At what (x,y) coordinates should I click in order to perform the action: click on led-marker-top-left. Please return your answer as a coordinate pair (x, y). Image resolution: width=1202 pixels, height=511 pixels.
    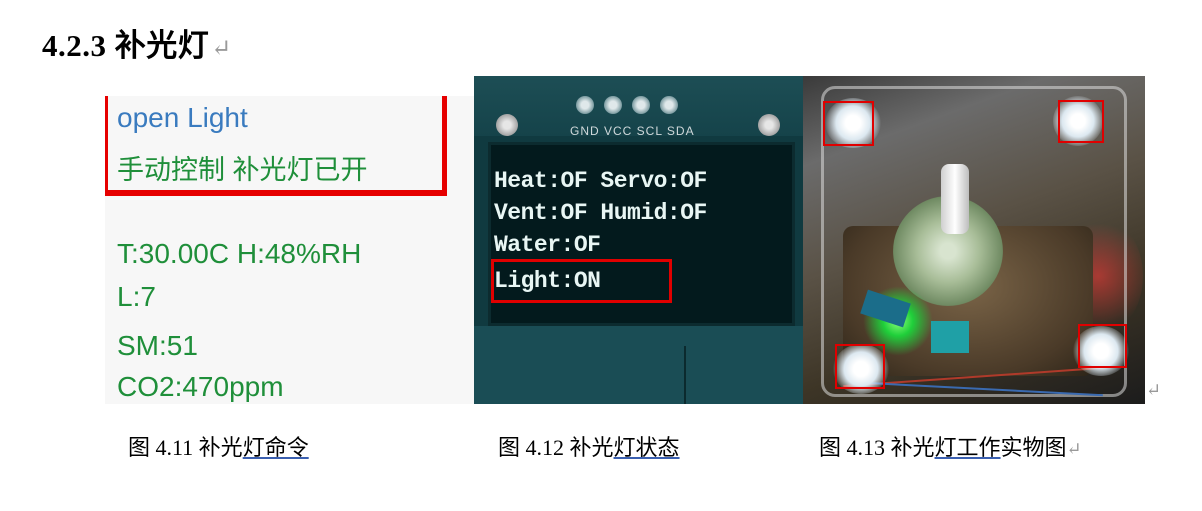
    Looking at the image, I should click on (848, 123).